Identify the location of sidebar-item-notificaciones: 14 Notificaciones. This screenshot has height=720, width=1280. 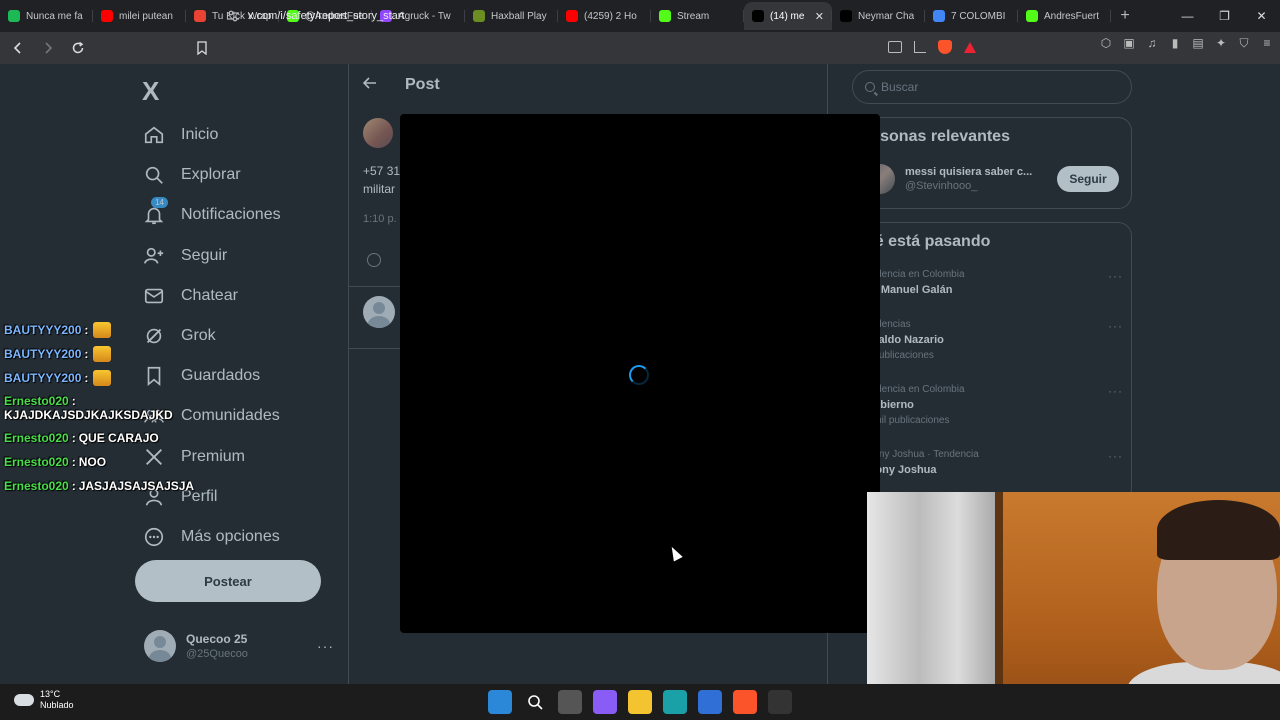
(210, 215).